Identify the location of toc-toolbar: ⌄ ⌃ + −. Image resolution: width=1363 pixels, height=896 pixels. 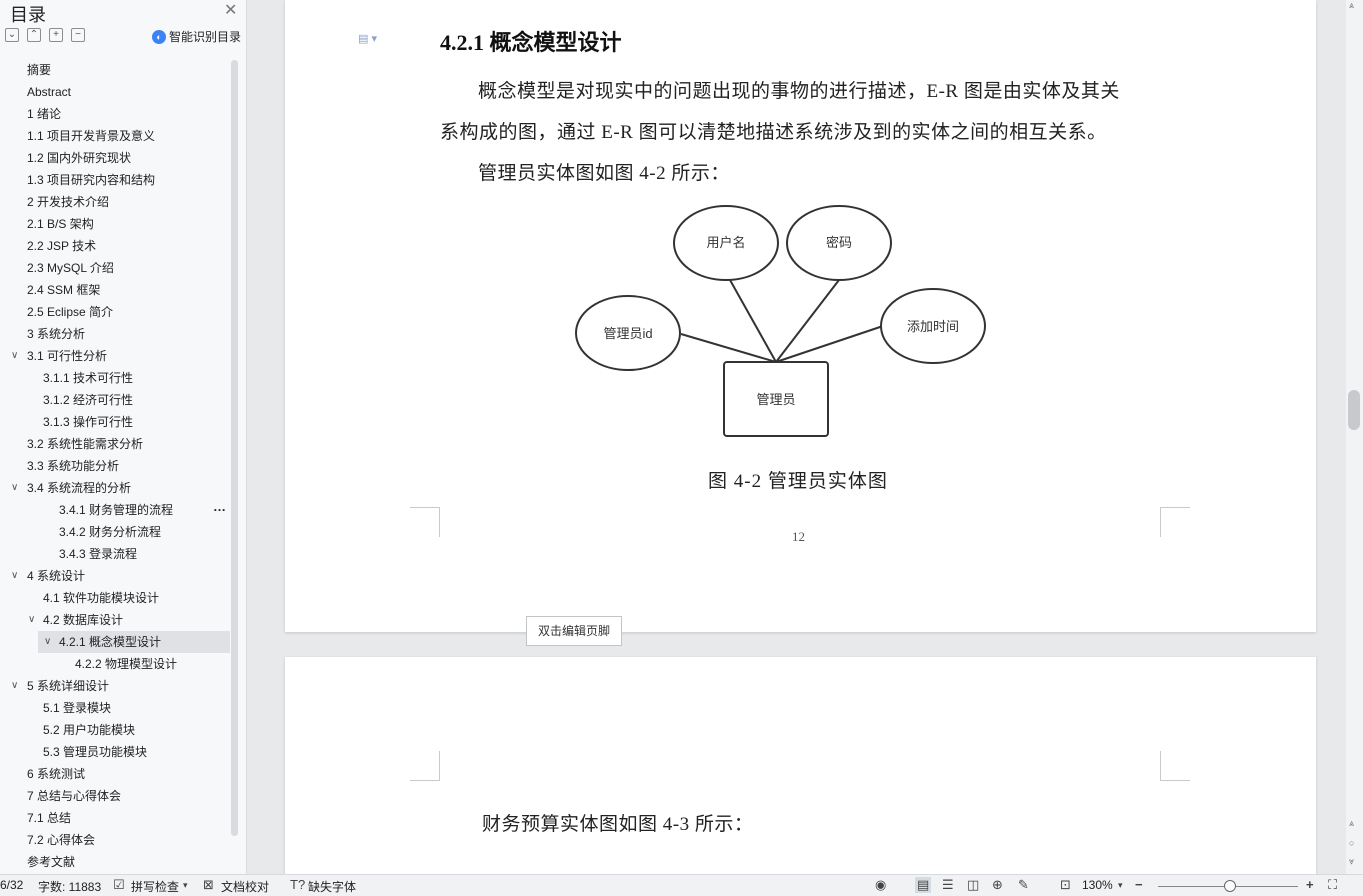
(45, 36).